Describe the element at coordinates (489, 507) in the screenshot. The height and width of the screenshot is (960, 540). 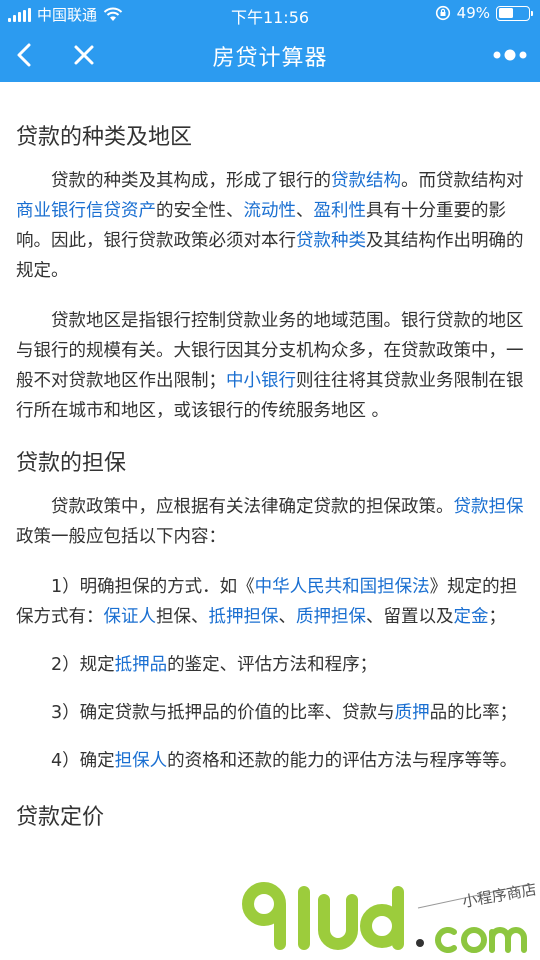
I see `inline-link: 贷款担保` at that location.